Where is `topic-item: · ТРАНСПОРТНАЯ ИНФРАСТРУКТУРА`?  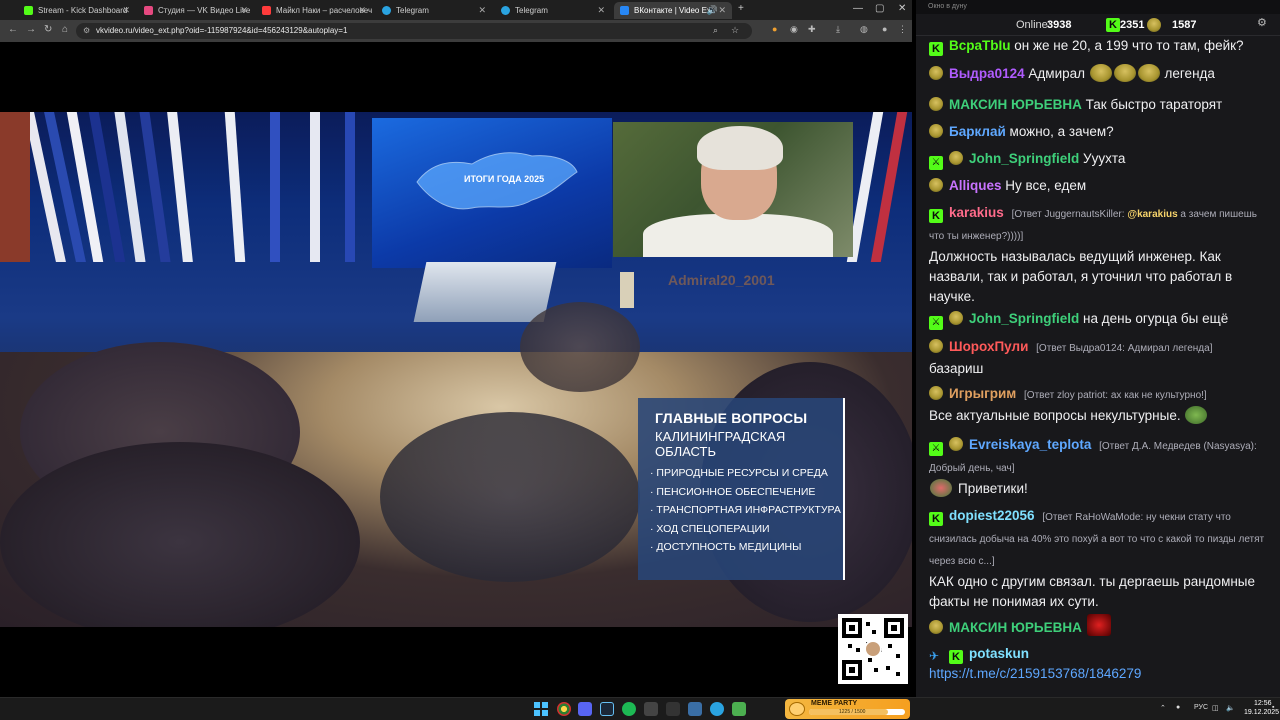
topic-item: · ТРАНСПОРТНАЯ ИНФРАСТРУКТУРА is located at coordinates (745, 510).